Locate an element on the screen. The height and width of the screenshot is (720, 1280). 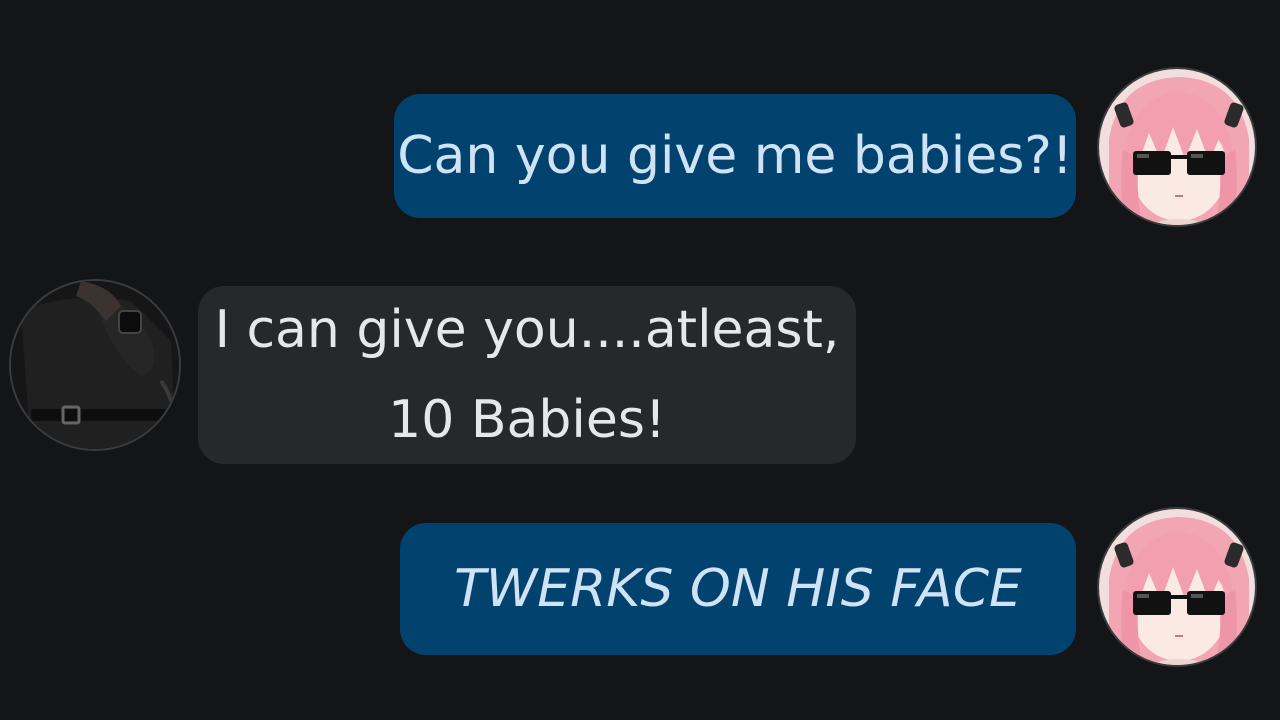
message-text-line-1: I can give you....atleast, is located at coordinates (527, 330).